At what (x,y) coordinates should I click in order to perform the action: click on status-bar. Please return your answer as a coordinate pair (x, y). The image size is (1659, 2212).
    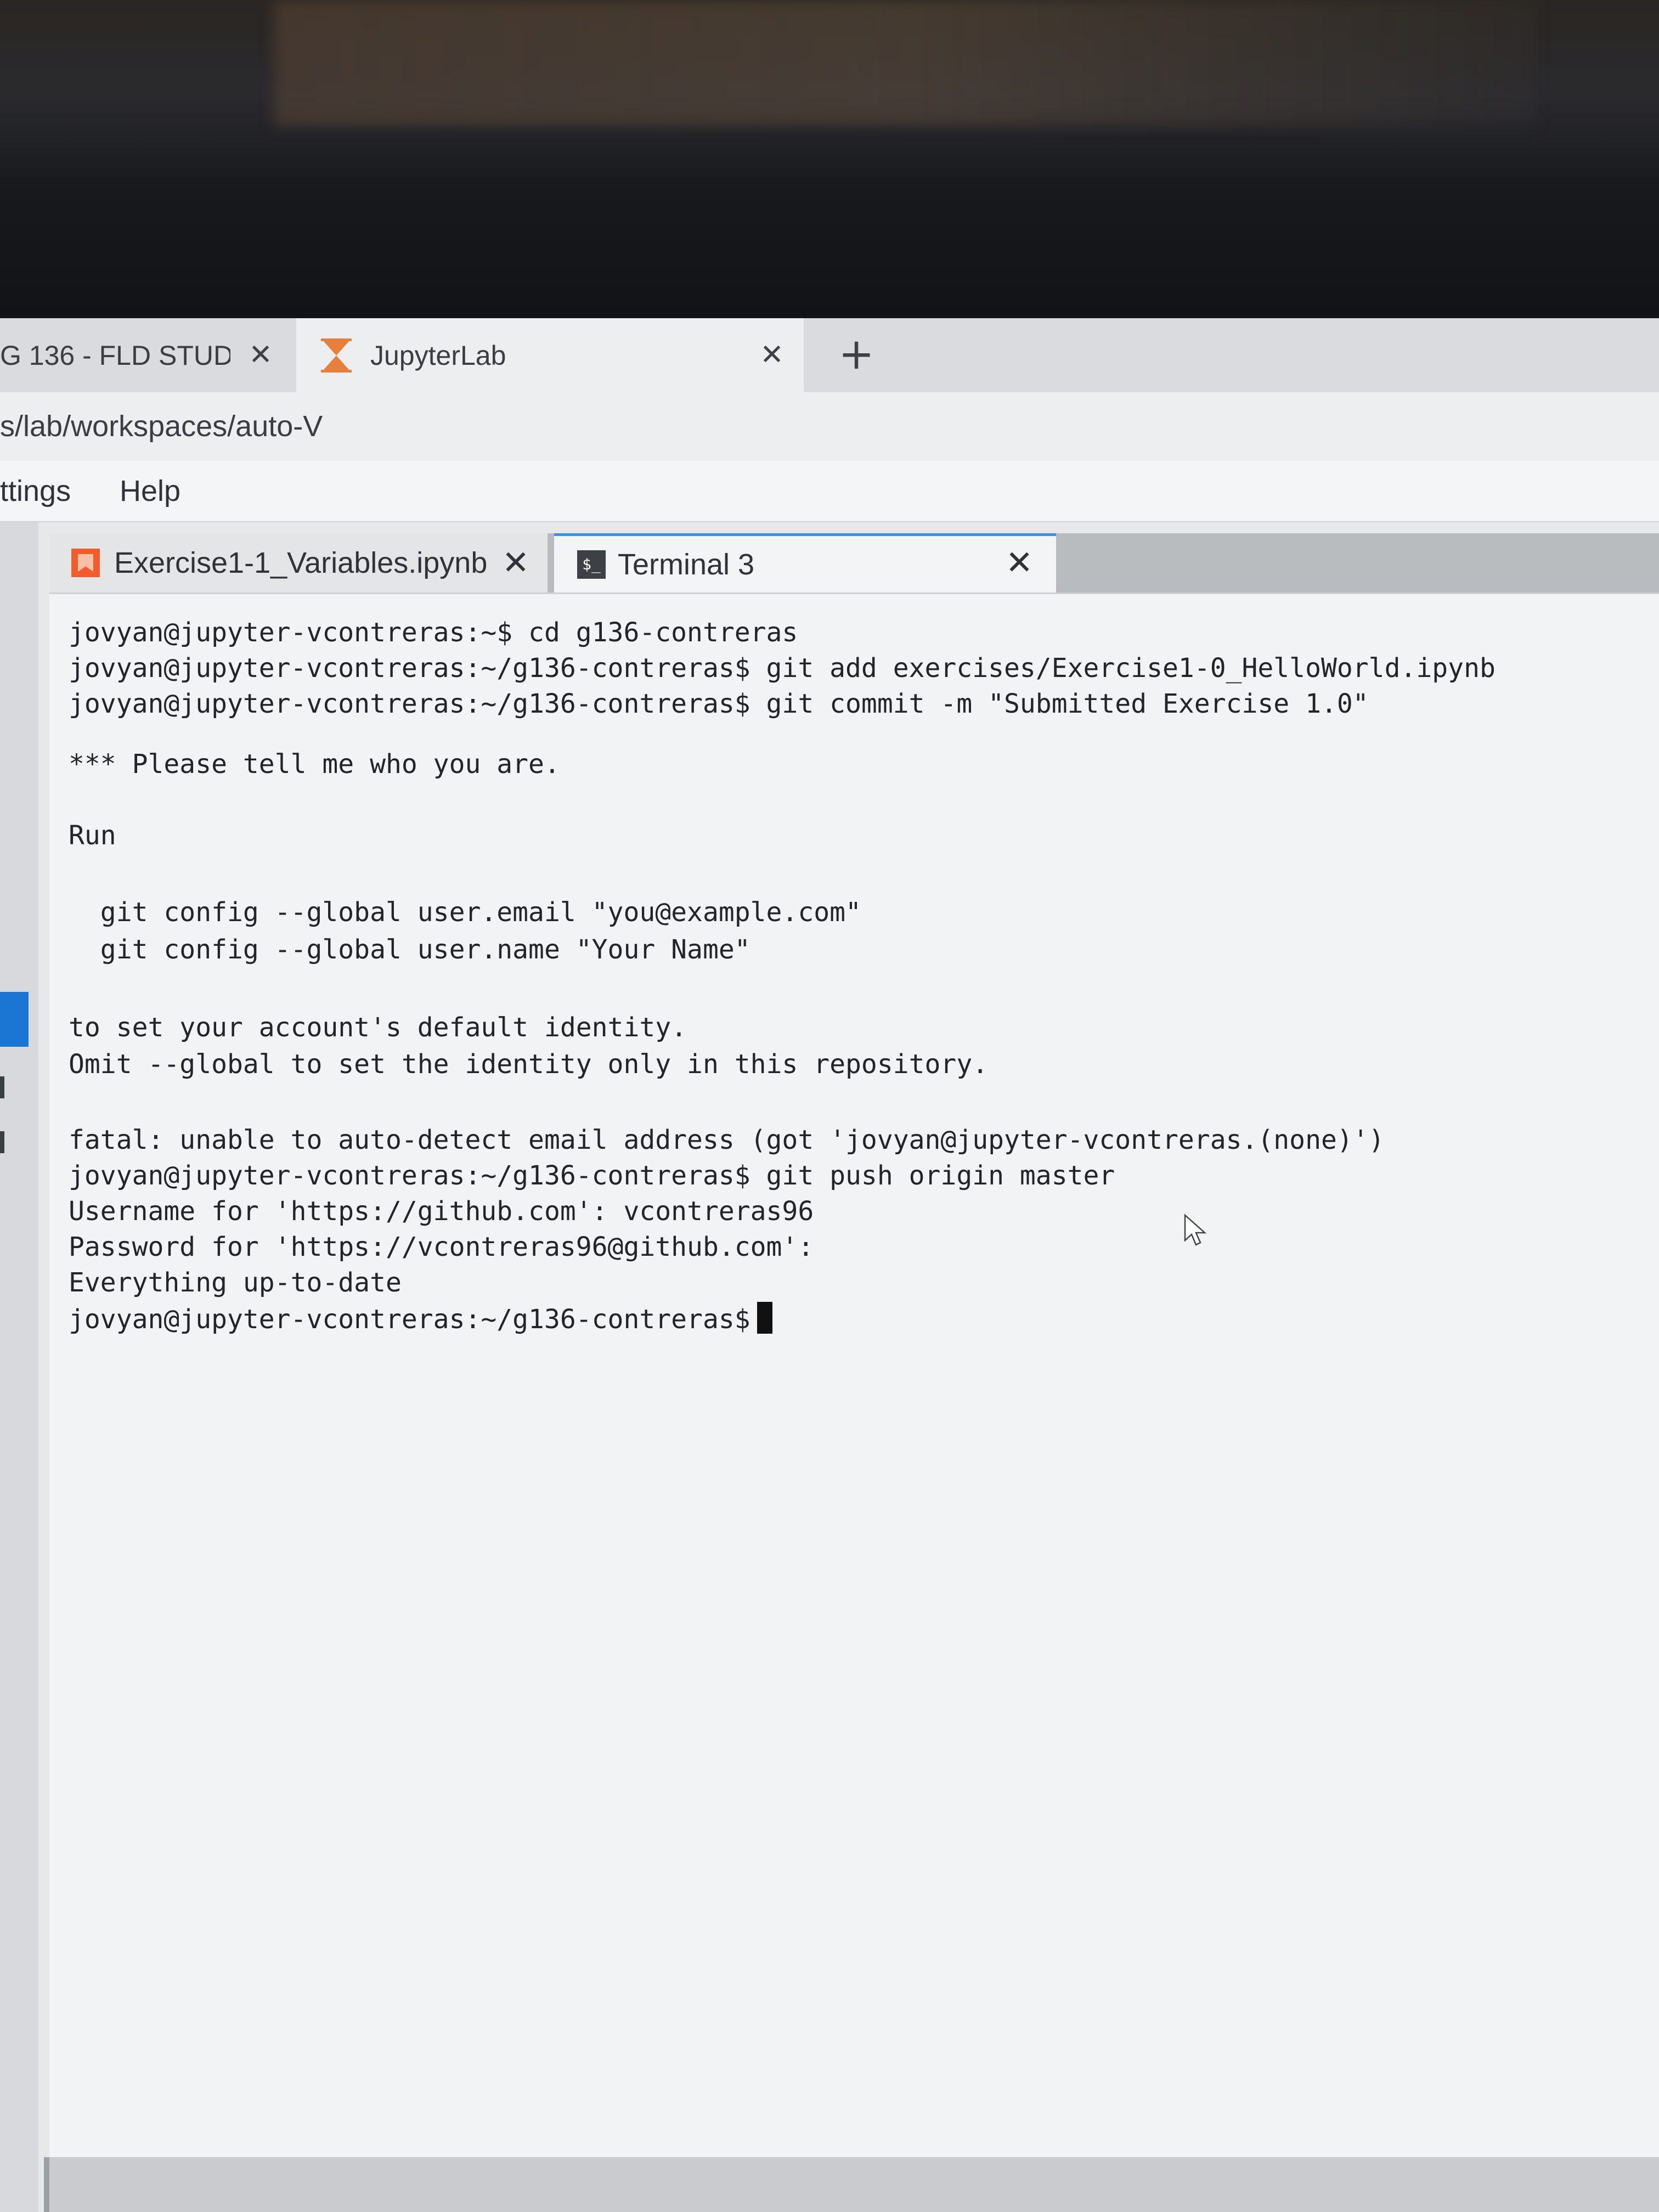
    Looking at the image, I should click on (854, 2184).